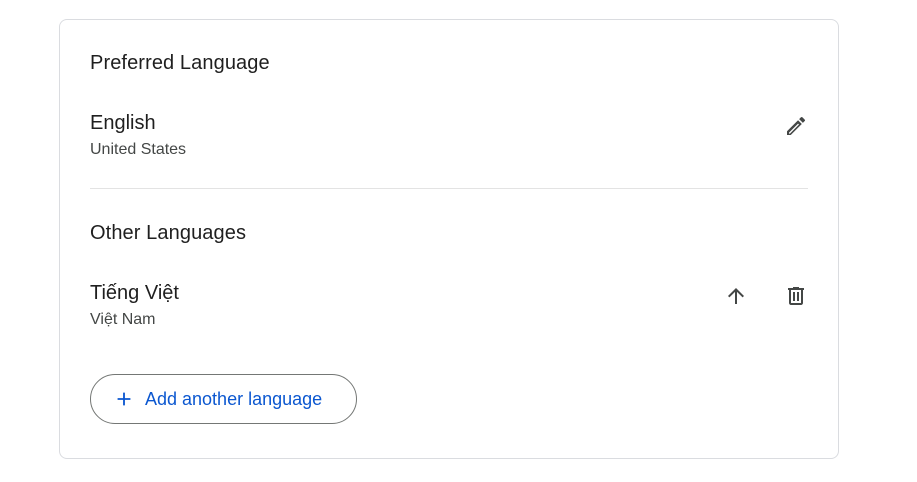 Image resolution: width=917 pixels, height=482 pixels. I want to click on other-language-row: Tiếng Việt Việt Nam, so click(449, 312).